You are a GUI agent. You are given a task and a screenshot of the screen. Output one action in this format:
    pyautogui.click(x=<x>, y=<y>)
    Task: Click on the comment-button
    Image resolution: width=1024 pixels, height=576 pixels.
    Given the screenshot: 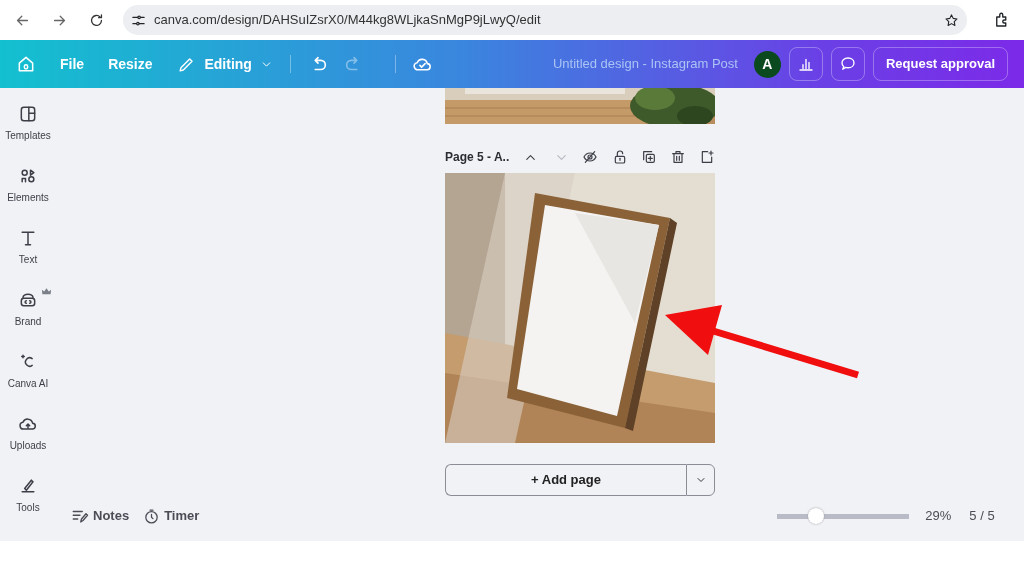 What is the action you would take?
    pyautogui.click(x=847, y=64)
    